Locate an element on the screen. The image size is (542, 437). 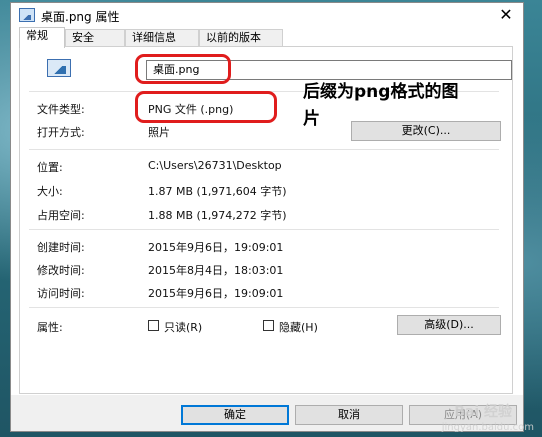
size-on-disk-value: 1.88 MB (1,974,272 字节) is located at coordinates (217, 215).